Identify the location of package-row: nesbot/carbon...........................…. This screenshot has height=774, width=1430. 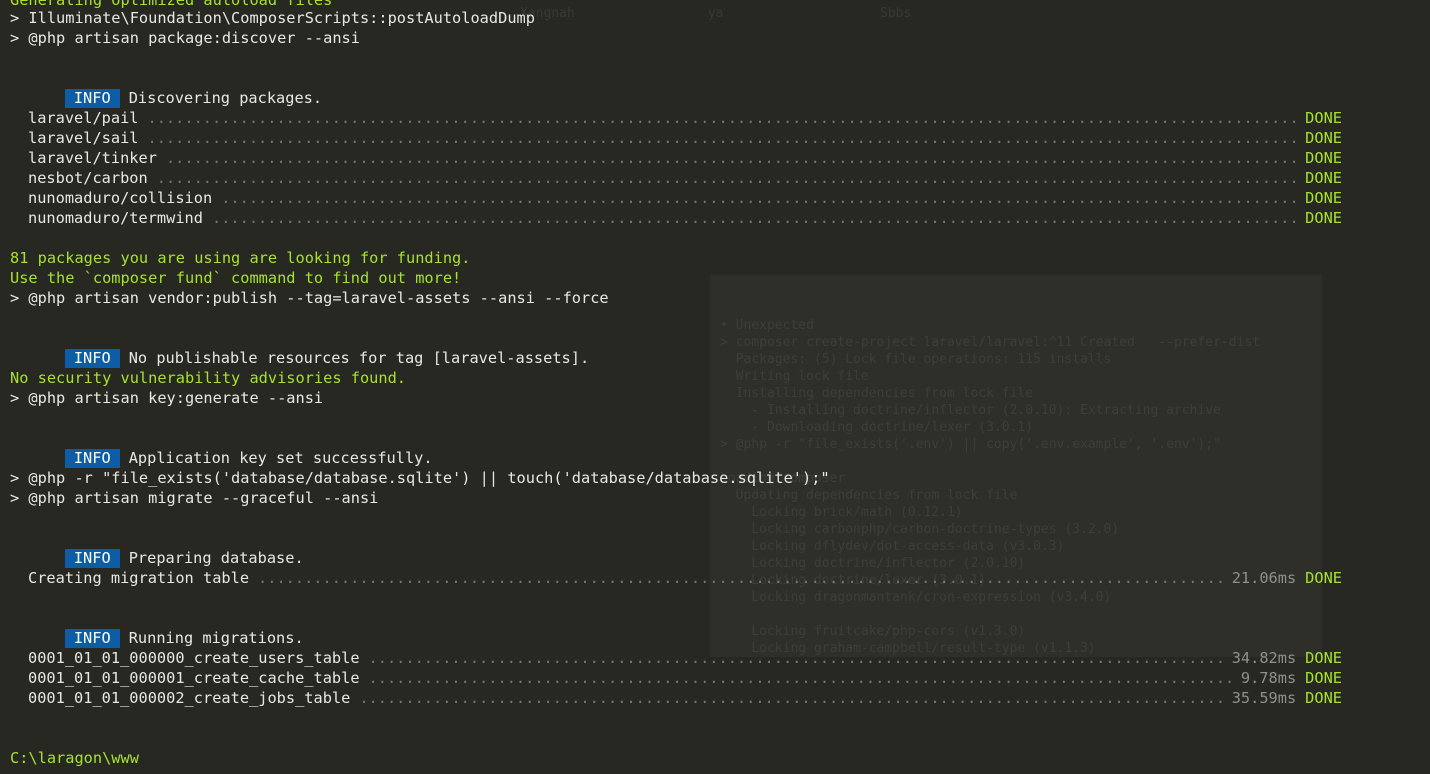
(685, 178).